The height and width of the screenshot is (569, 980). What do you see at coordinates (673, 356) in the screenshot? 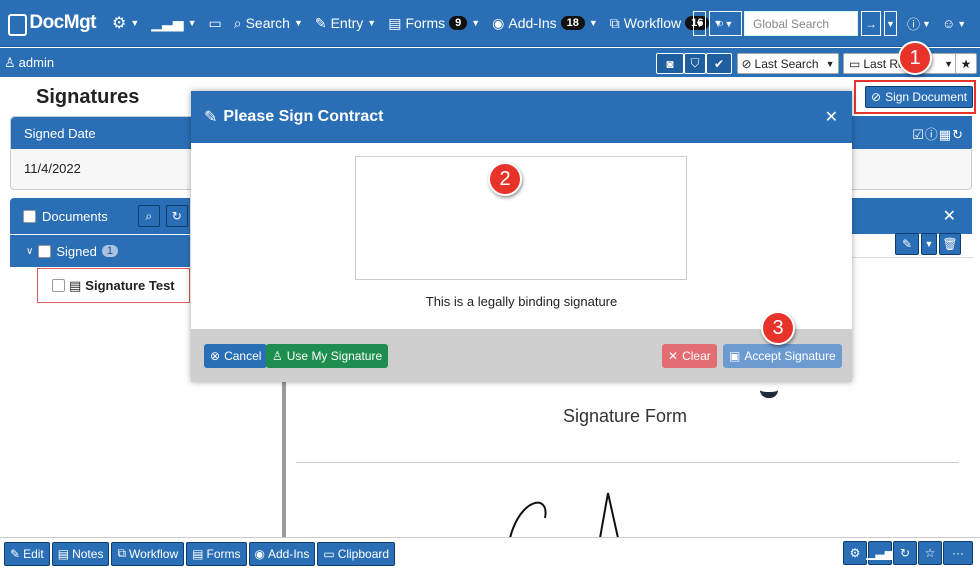
I see `x-icon: ✕` at bounding box center [673, 356].